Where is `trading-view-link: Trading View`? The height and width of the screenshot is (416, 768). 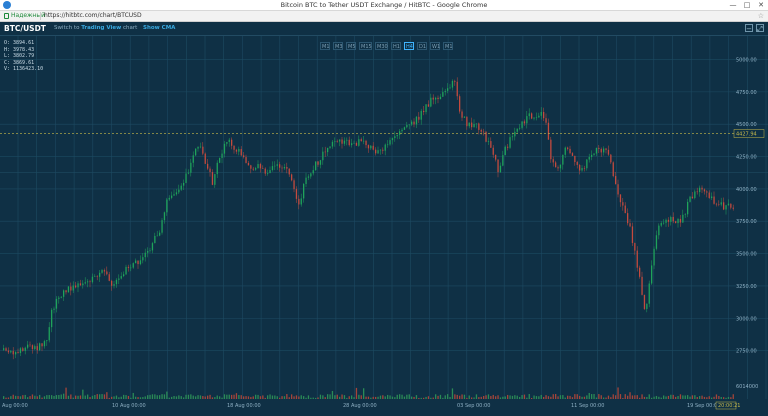 trading-view-link: Trading View is located at coordinates (101, 28).